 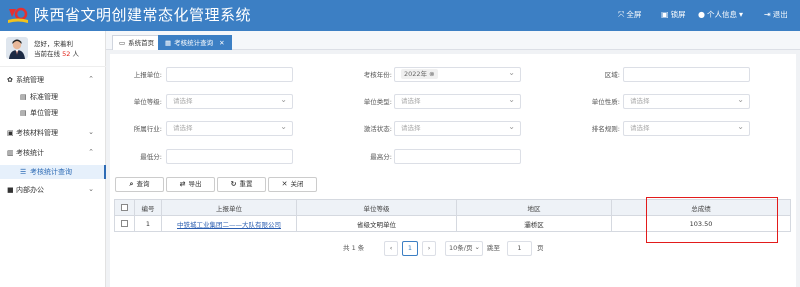 I want to click on sidebar-item-label: 标准管理, so click(x=44, y=97).